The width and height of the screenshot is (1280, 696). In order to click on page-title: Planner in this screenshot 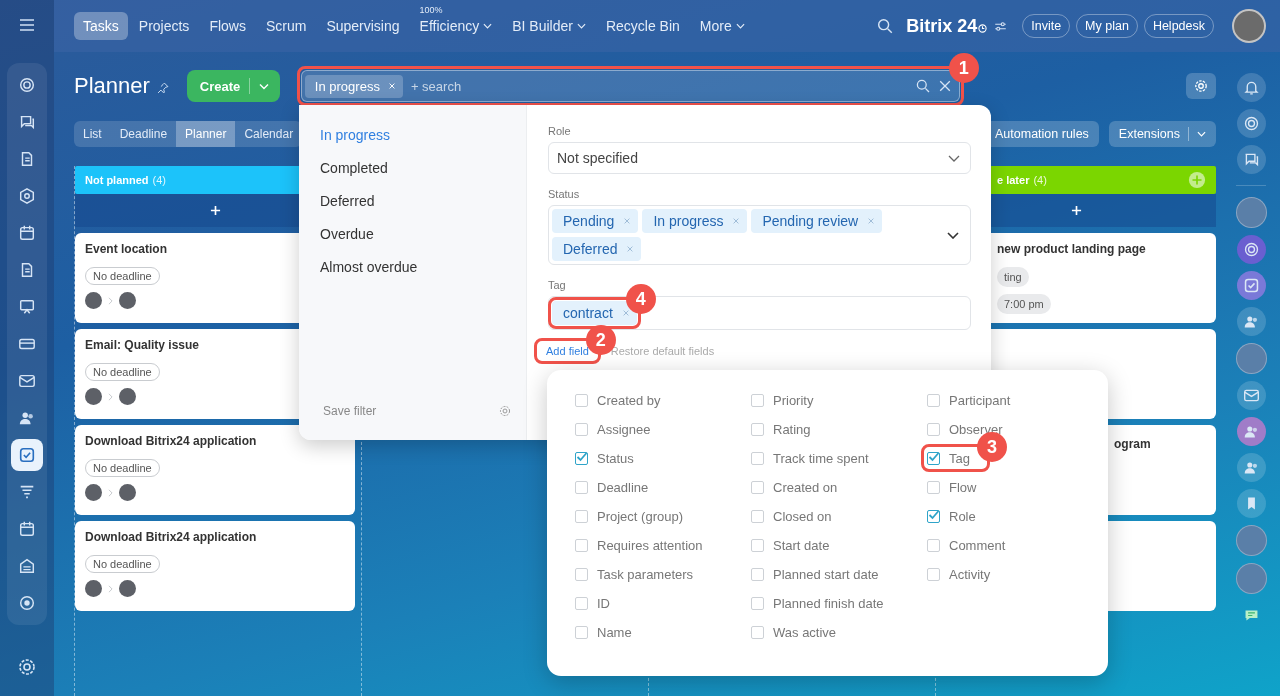, I will do `click(112, 86)`.